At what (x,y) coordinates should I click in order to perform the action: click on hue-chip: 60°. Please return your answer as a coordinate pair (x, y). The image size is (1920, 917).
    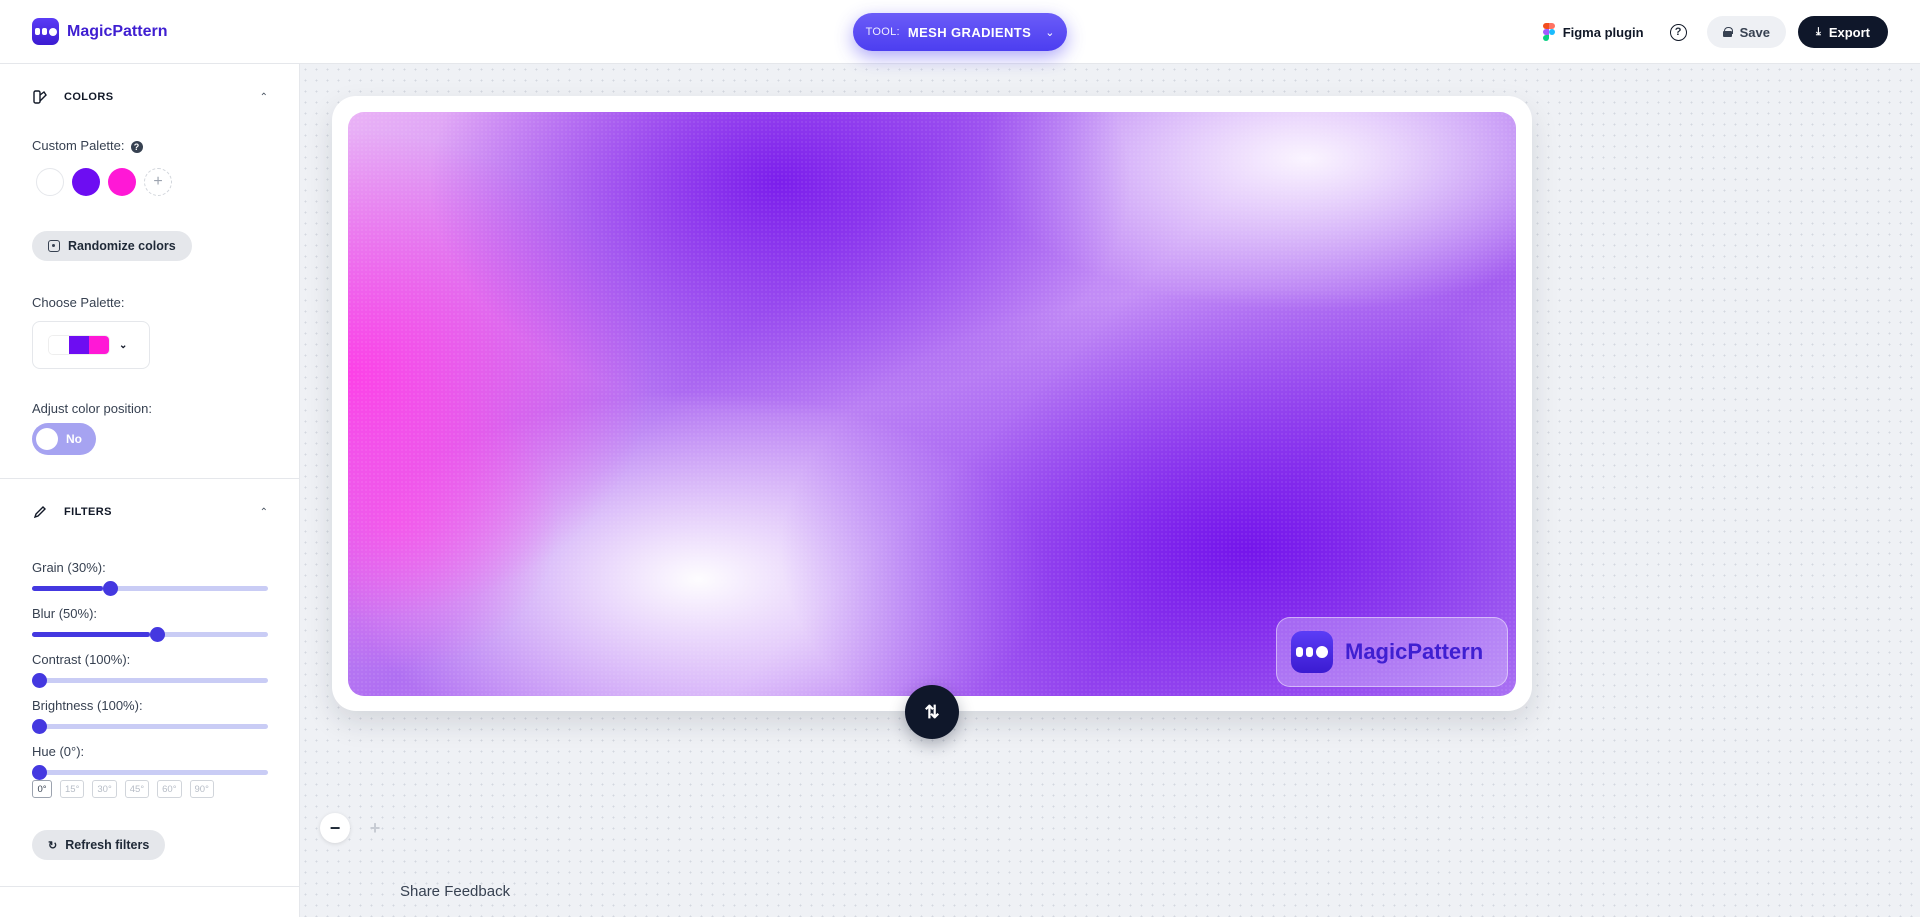
    Looking at the image, I should click on (169, 789).